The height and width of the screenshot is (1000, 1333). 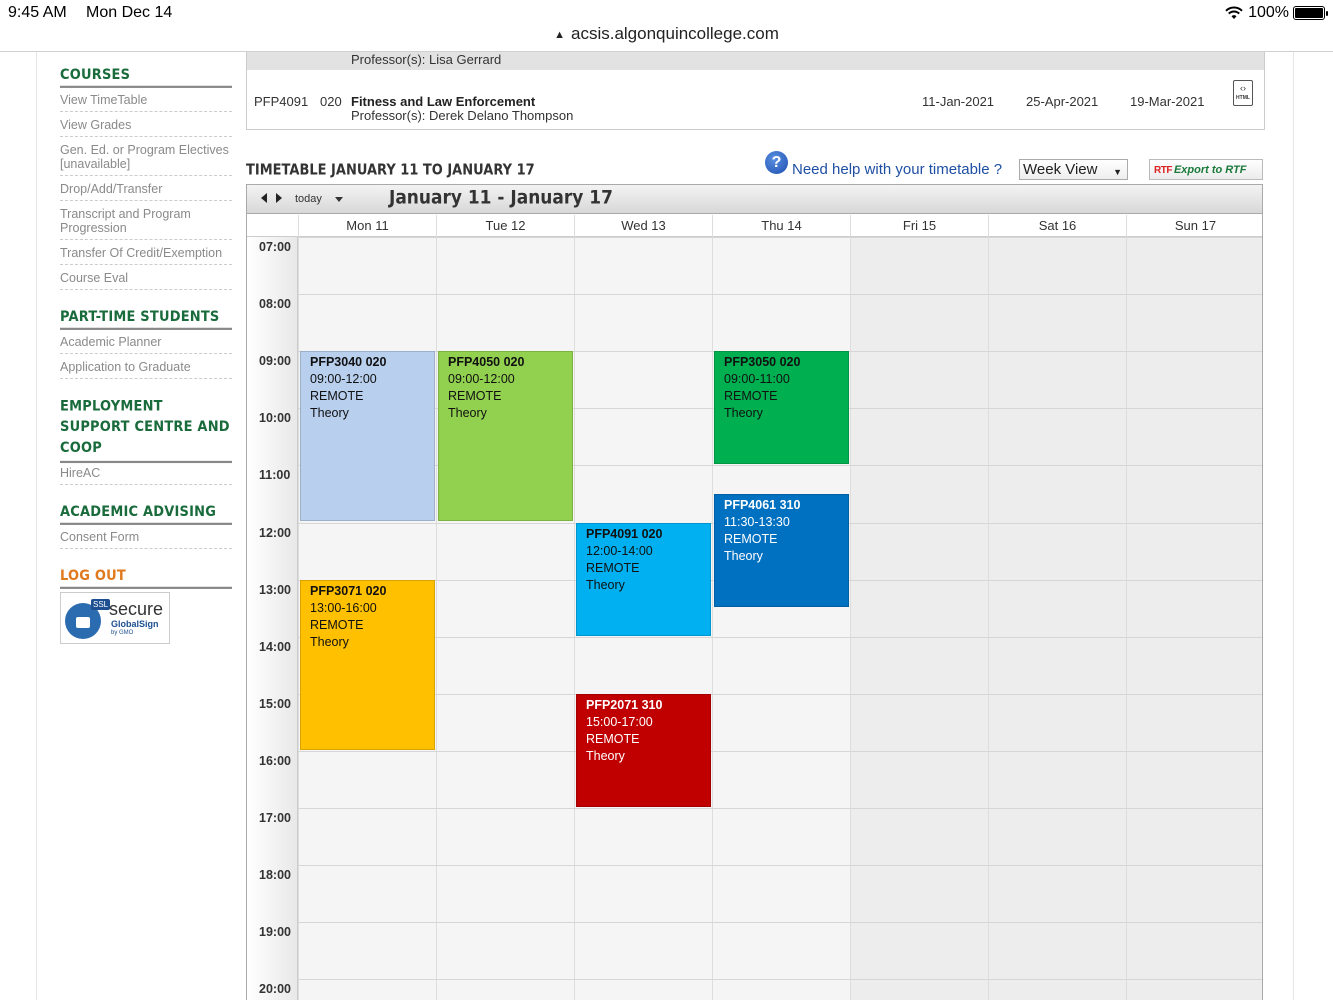 What do you see at coordinates (146, 190) in the screenshot?
I see `sidebar-item-drop-add: Drop/Add/Transfer` at bounding box center [146, 190].